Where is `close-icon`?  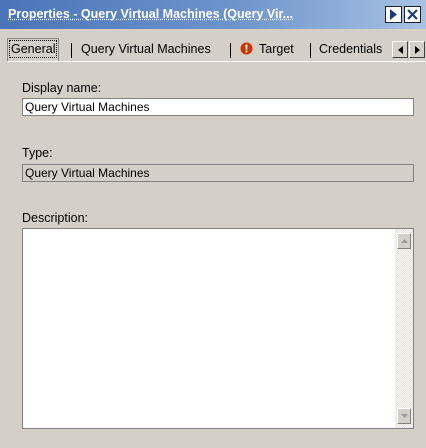
close-icon is located at coordinates (412, 14).